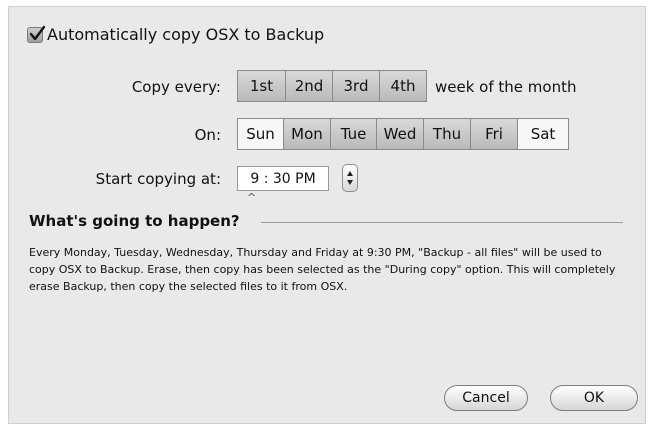 Image resolution: width=654 pixels, height=431 pixels. Describe the element at coordinates (403, 86) in the screenshot. I see `week-4th-button: 4th` at that location.